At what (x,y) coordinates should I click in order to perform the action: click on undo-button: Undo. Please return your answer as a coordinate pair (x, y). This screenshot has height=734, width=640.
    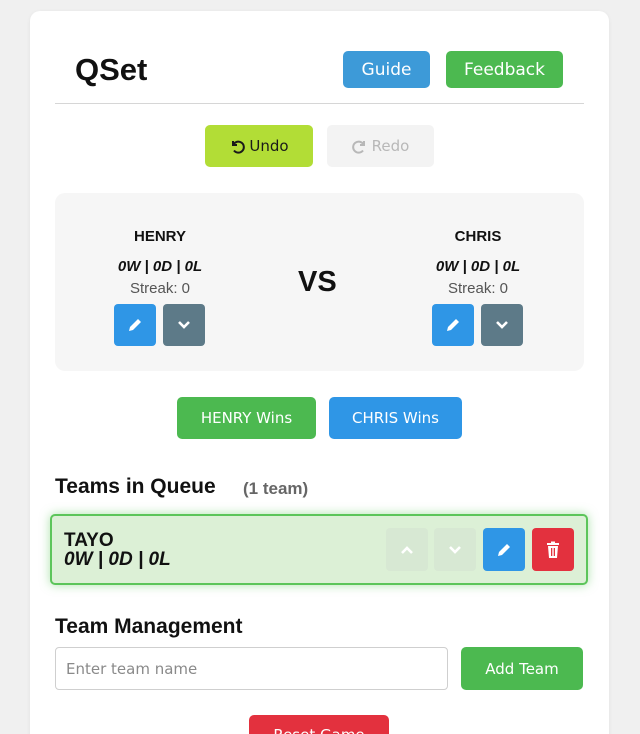
    Looking at the image, I should click on (259, 146).